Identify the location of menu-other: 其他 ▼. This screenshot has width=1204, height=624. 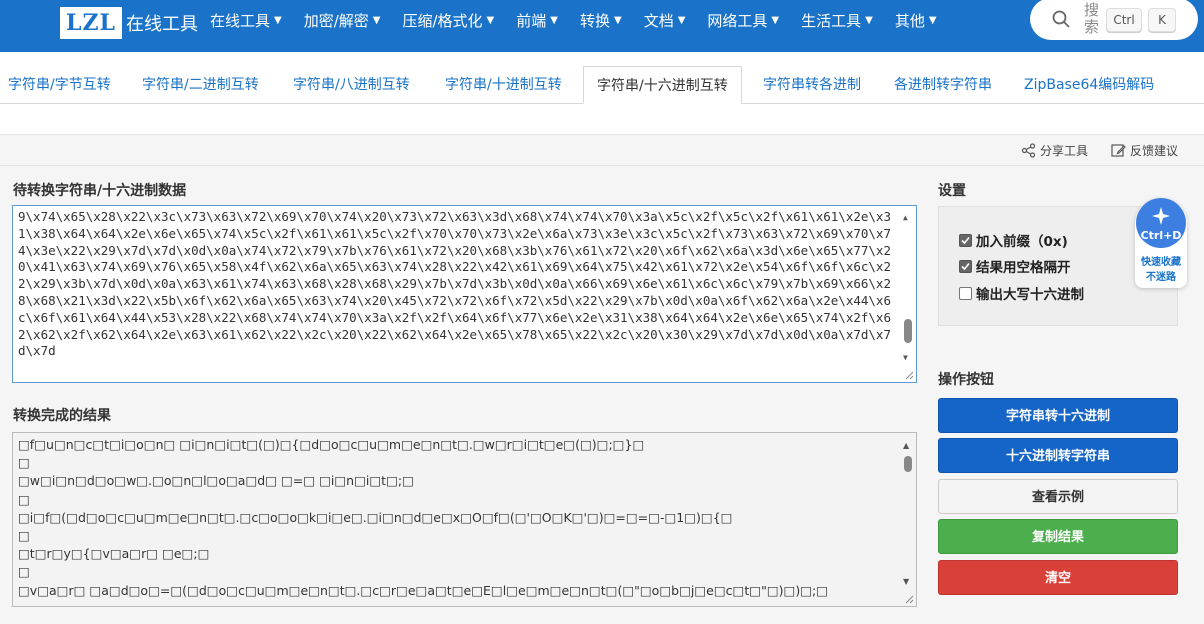
(916, 20).